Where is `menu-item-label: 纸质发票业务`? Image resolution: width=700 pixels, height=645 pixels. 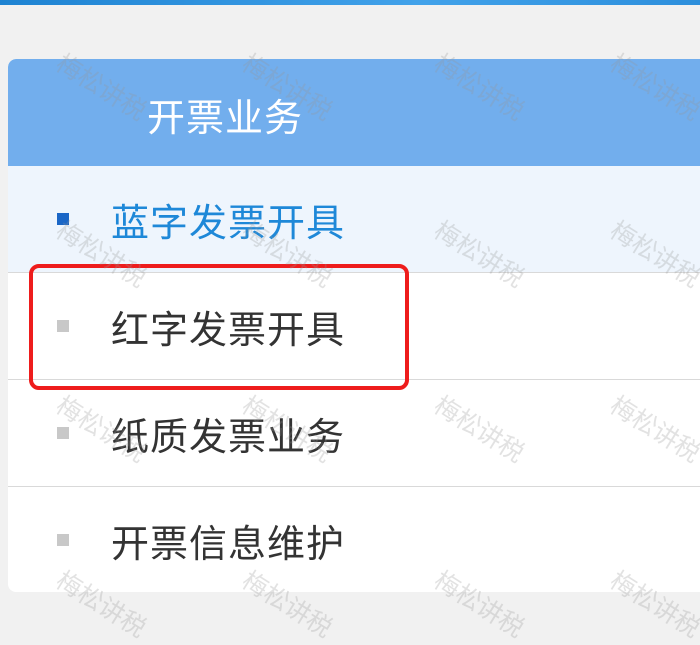 menu-item-label: 纸质发票业务 is located at coordinates (228, 436).